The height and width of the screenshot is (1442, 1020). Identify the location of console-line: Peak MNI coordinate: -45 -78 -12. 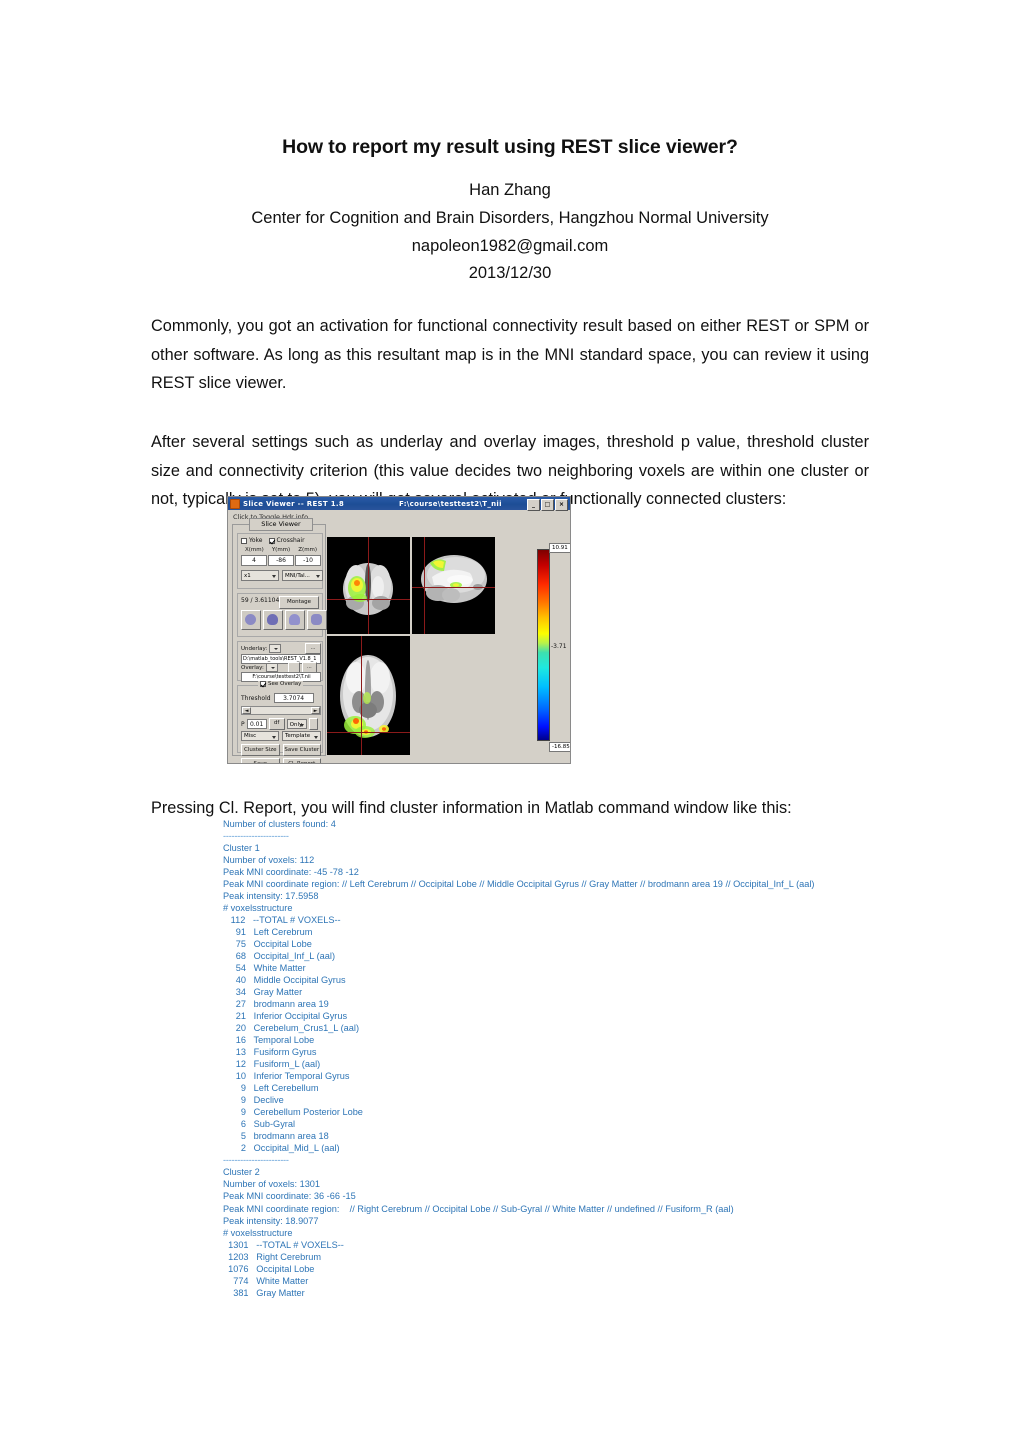
(291, 872).